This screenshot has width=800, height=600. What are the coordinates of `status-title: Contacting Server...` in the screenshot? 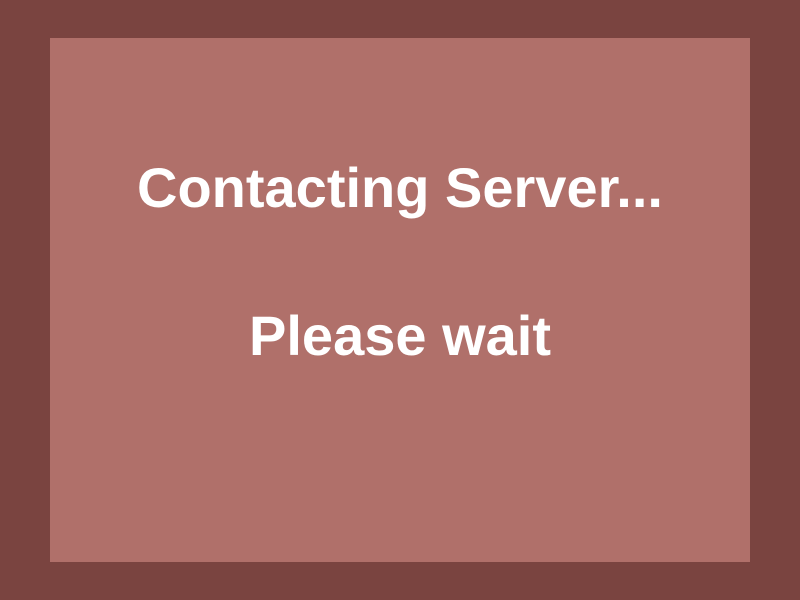 It's located at (400, 187).